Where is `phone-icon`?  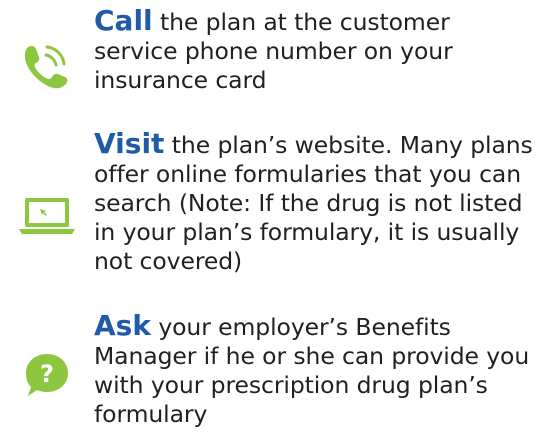 phone-icon is located at coordinates (46, 68).